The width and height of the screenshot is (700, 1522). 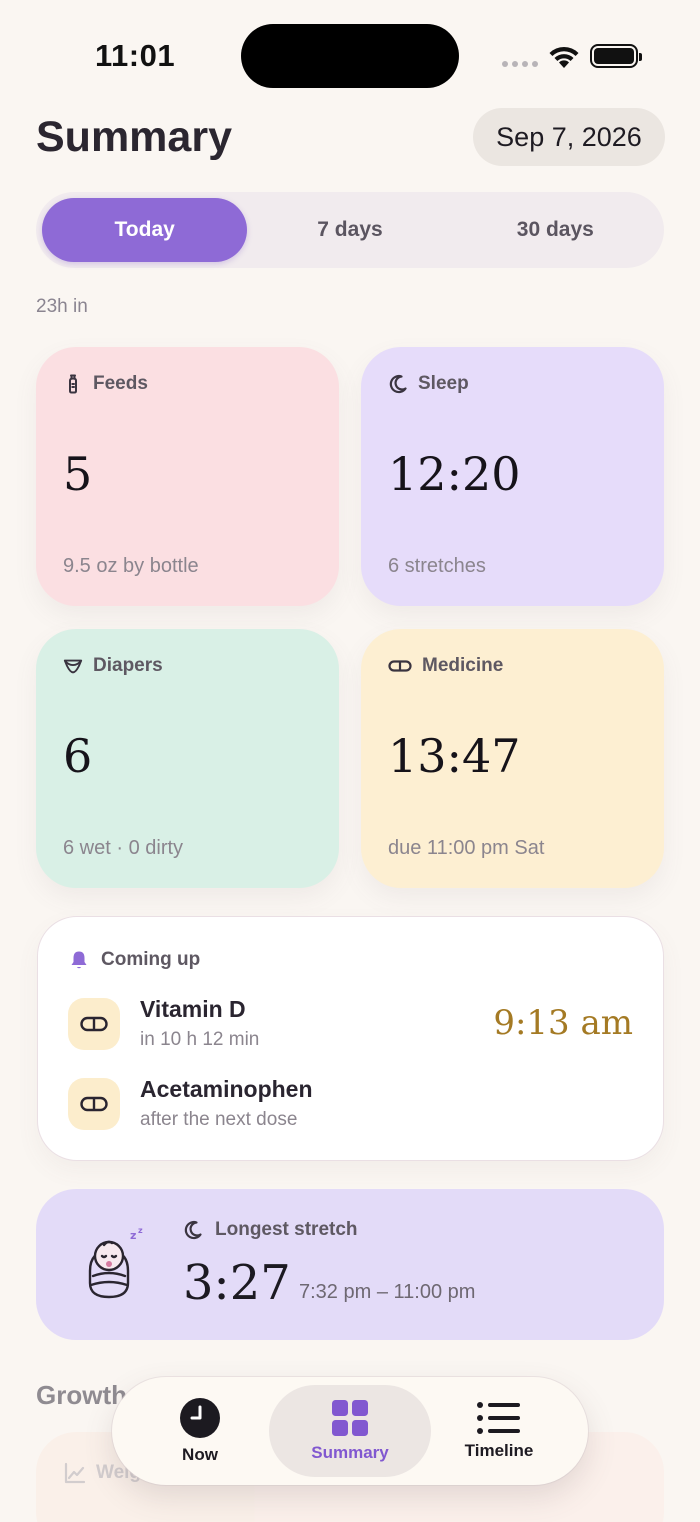 I want to click on coming-up-header: Coming up, so click(x=134, y=960).